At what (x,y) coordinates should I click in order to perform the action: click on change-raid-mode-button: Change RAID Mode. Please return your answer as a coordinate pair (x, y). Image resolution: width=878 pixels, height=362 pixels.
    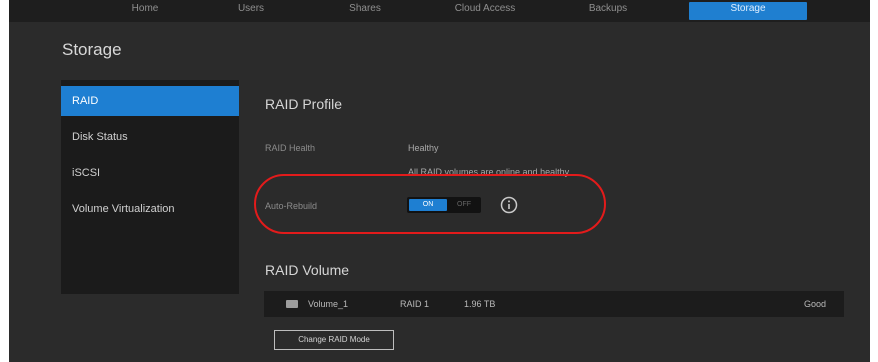
    Looking at the image, I should click on (334, 340).